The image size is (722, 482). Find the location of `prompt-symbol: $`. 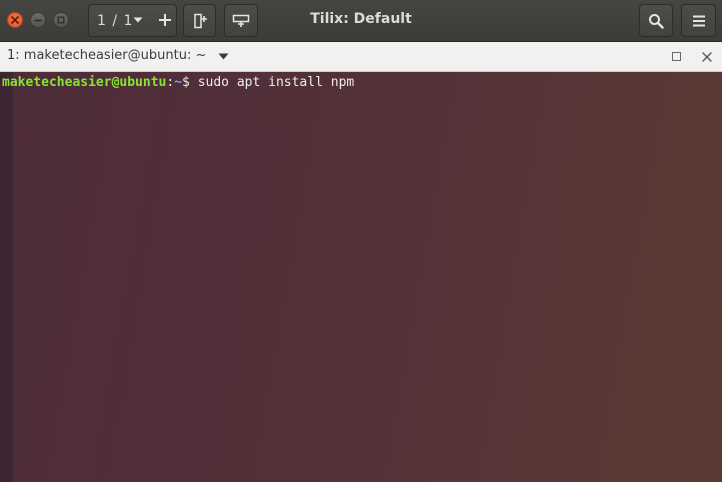

prompt-symbol: $ is located at coordinates (190, 82).